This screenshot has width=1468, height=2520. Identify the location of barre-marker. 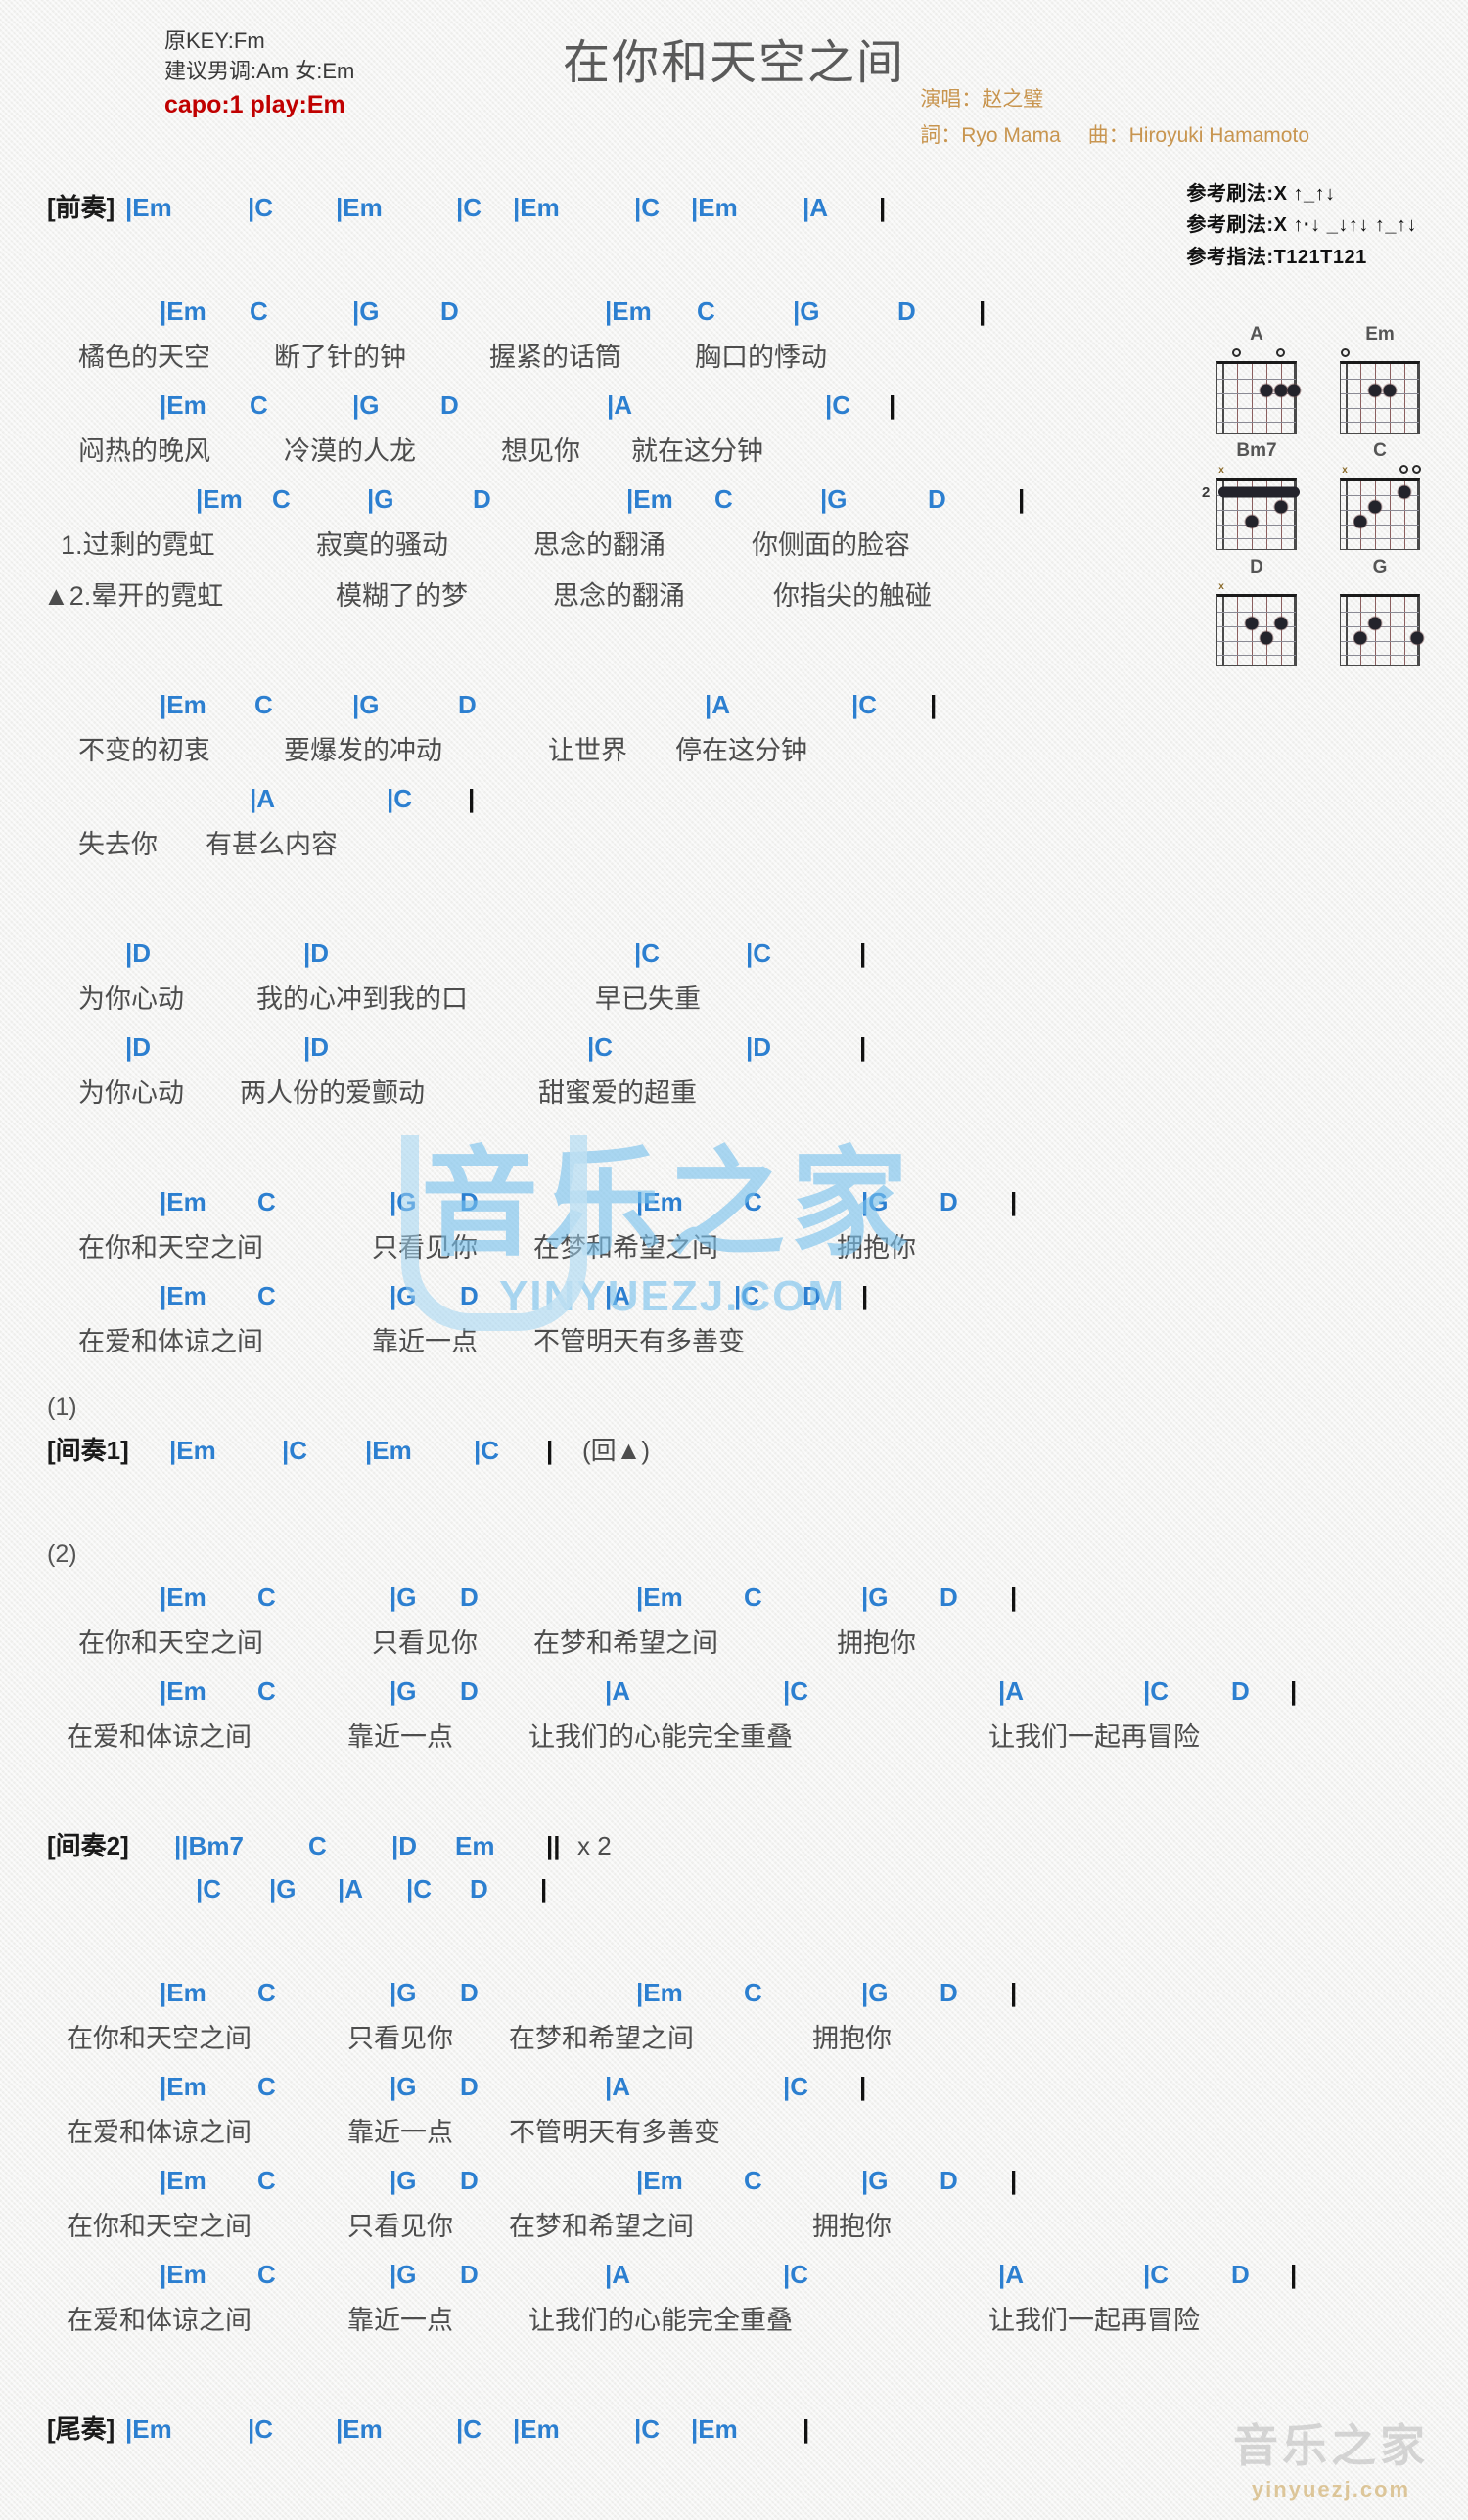
(1259, 492).